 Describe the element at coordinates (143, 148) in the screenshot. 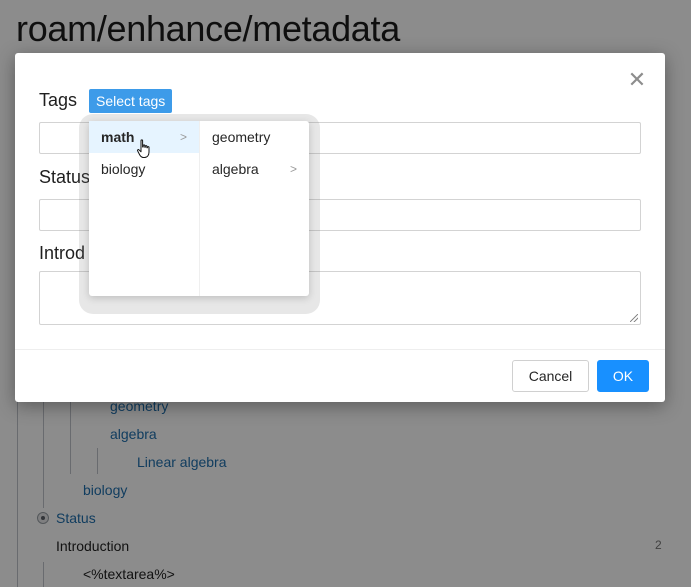

I see `hand-pointer-icon` at that location.